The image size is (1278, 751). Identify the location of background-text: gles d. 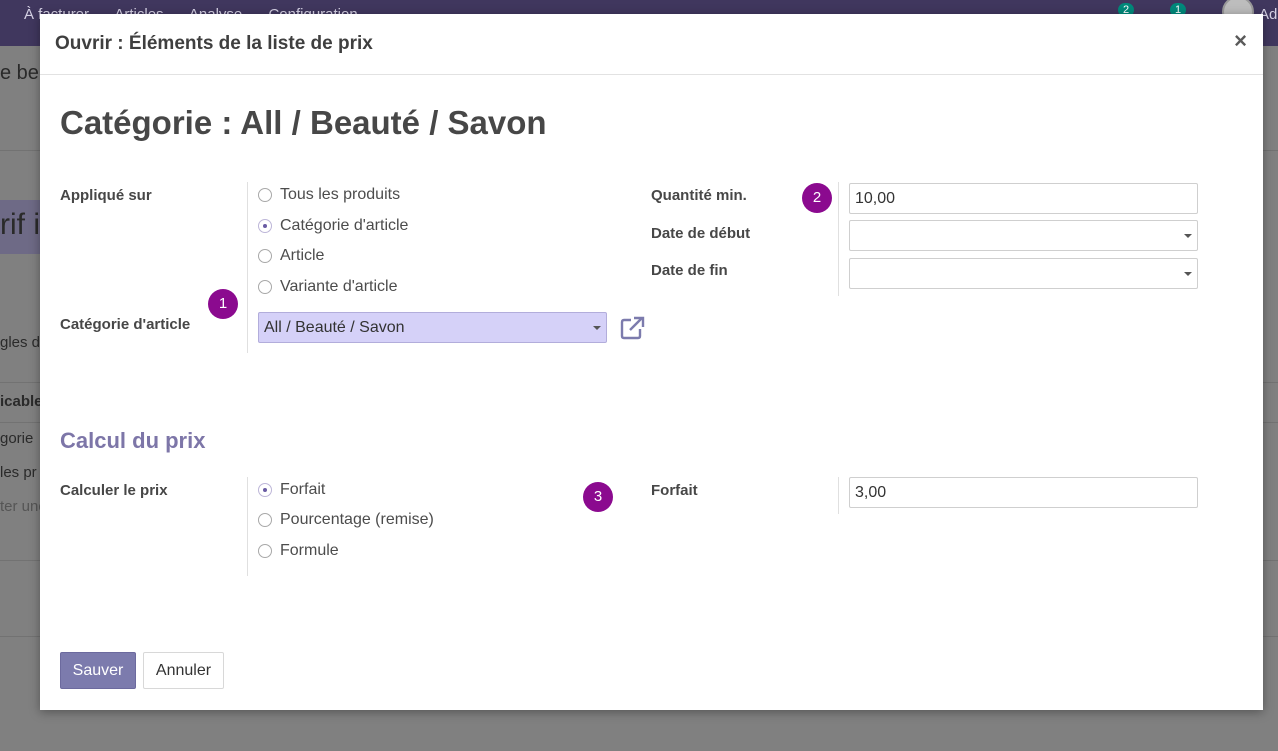
(20, 342).